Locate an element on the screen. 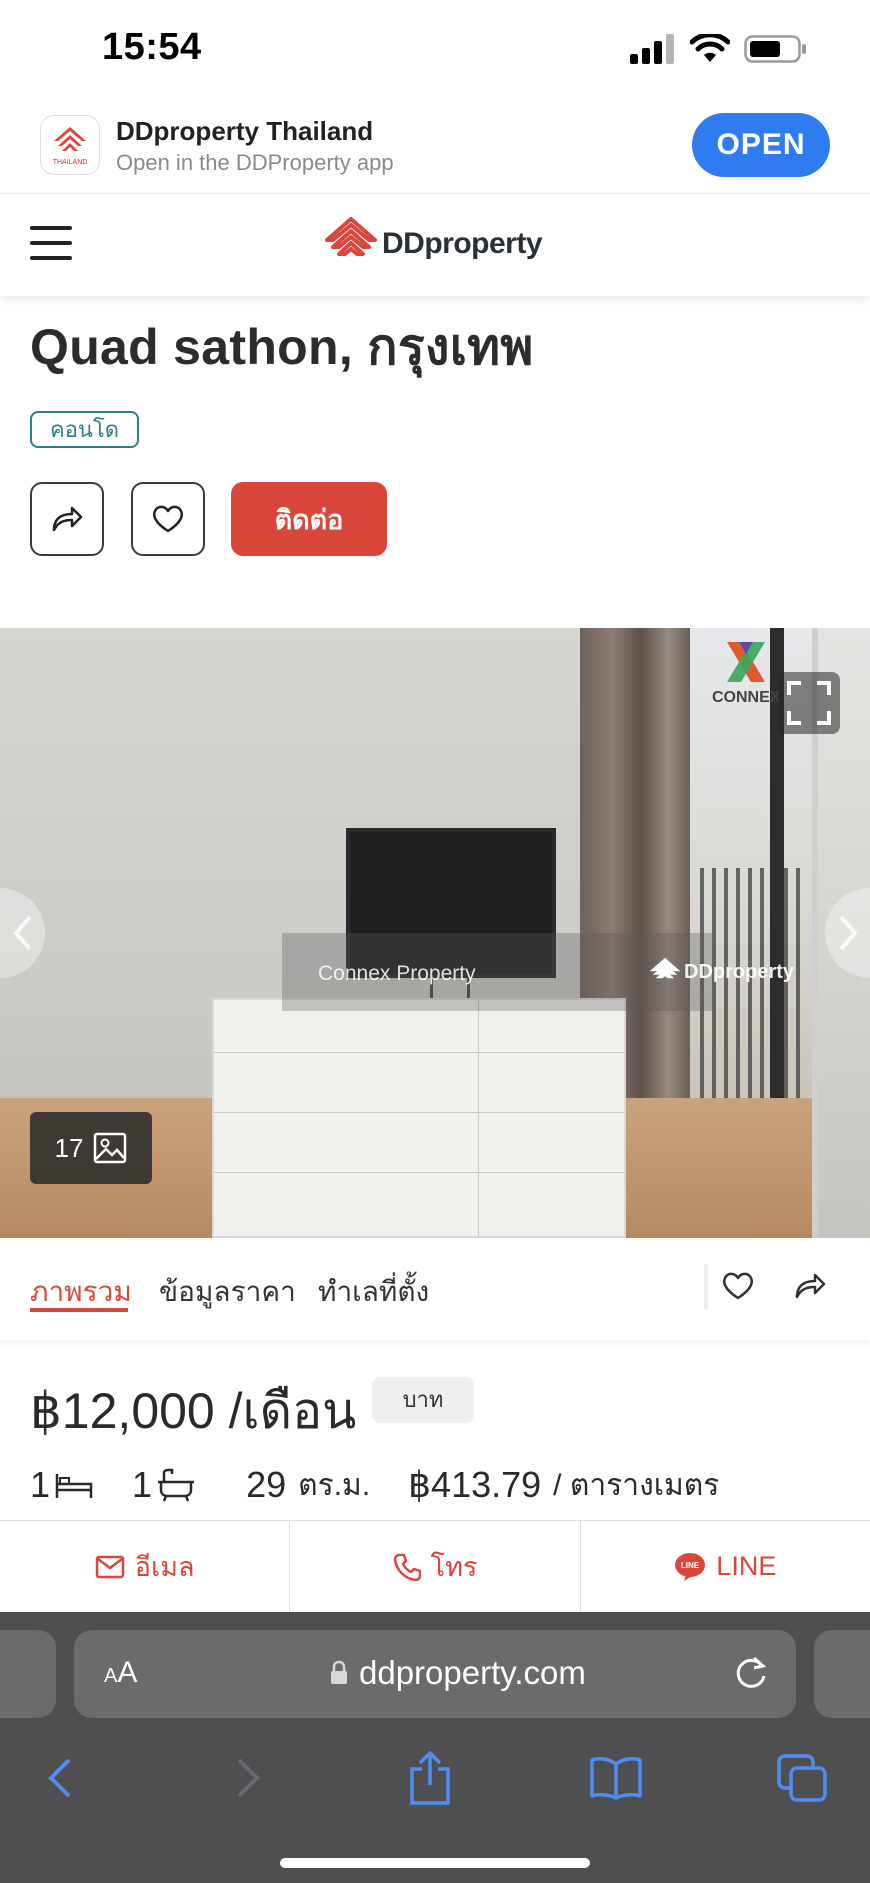 The width and height of the screenshot is (870, 1883). site-logo: DDproperty is located at coordinates (433, 244).